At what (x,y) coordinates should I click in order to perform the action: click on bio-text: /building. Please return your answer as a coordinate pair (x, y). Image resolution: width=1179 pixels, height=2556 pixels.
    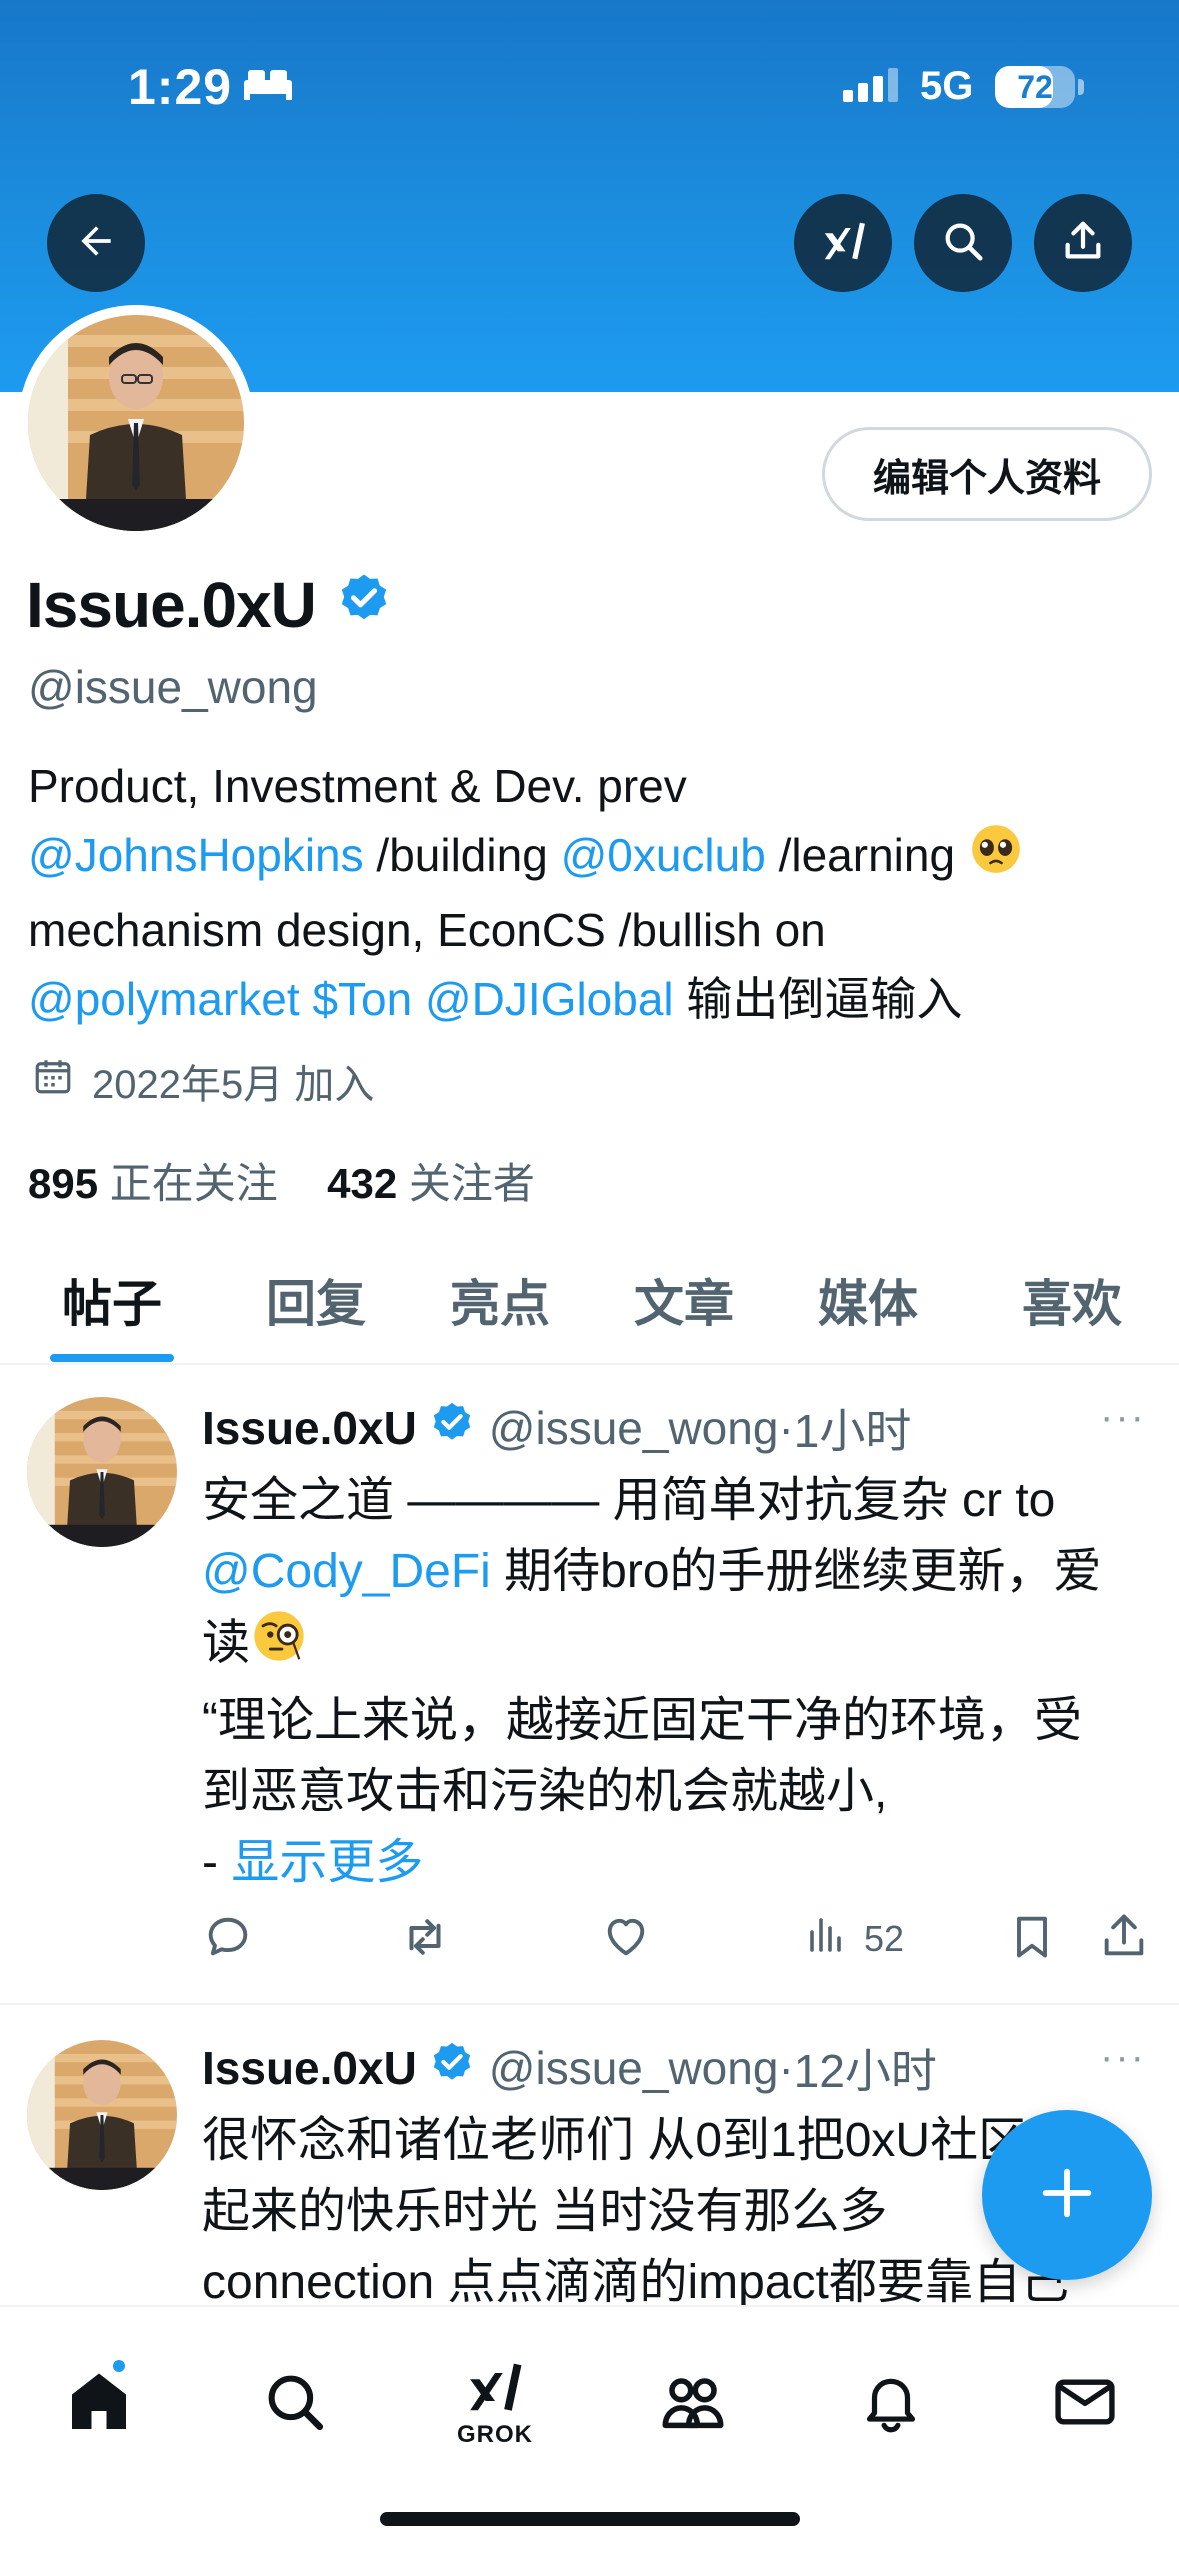
    Looking at the image, I should click on (462, 855).